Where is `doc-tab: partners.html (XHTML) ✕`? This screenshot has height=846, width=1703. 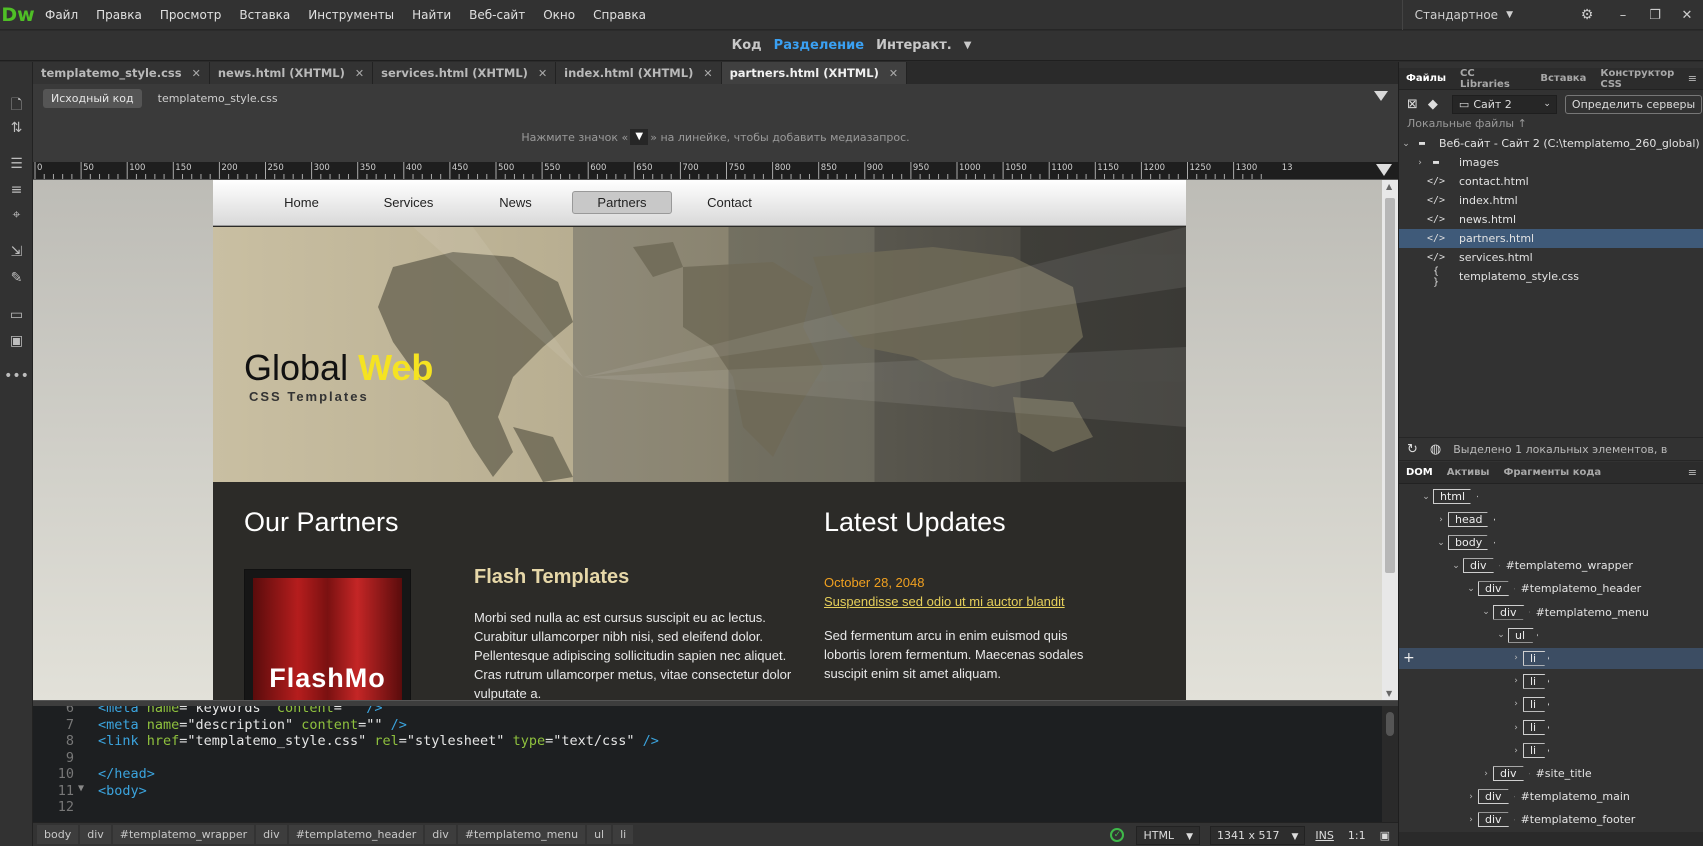
doc-tab: partners.html (XHTML) ✕ is located at coordinates (814, 73).